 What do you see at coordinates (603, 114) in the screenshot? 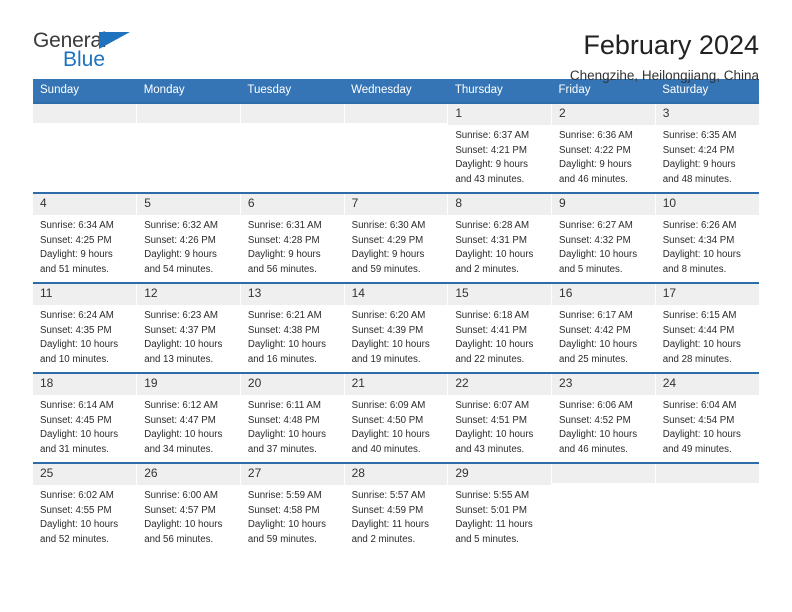
I see `day-number: 2` at bounding box center [603, 114].